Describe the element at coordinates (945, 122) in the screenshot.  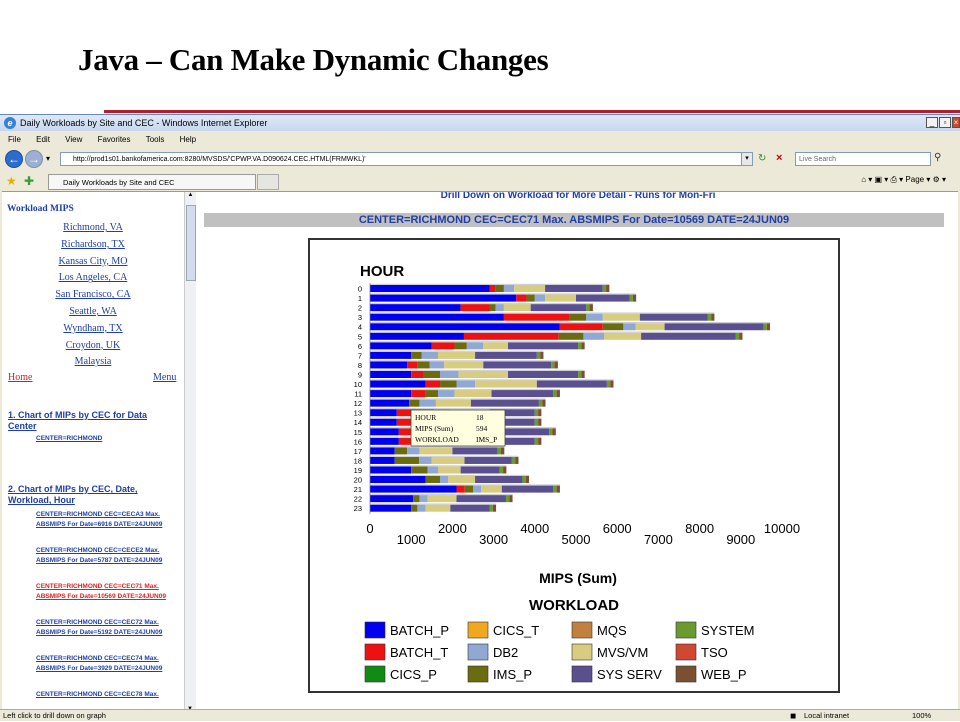
I see `maximize-button: ▫` at that location.